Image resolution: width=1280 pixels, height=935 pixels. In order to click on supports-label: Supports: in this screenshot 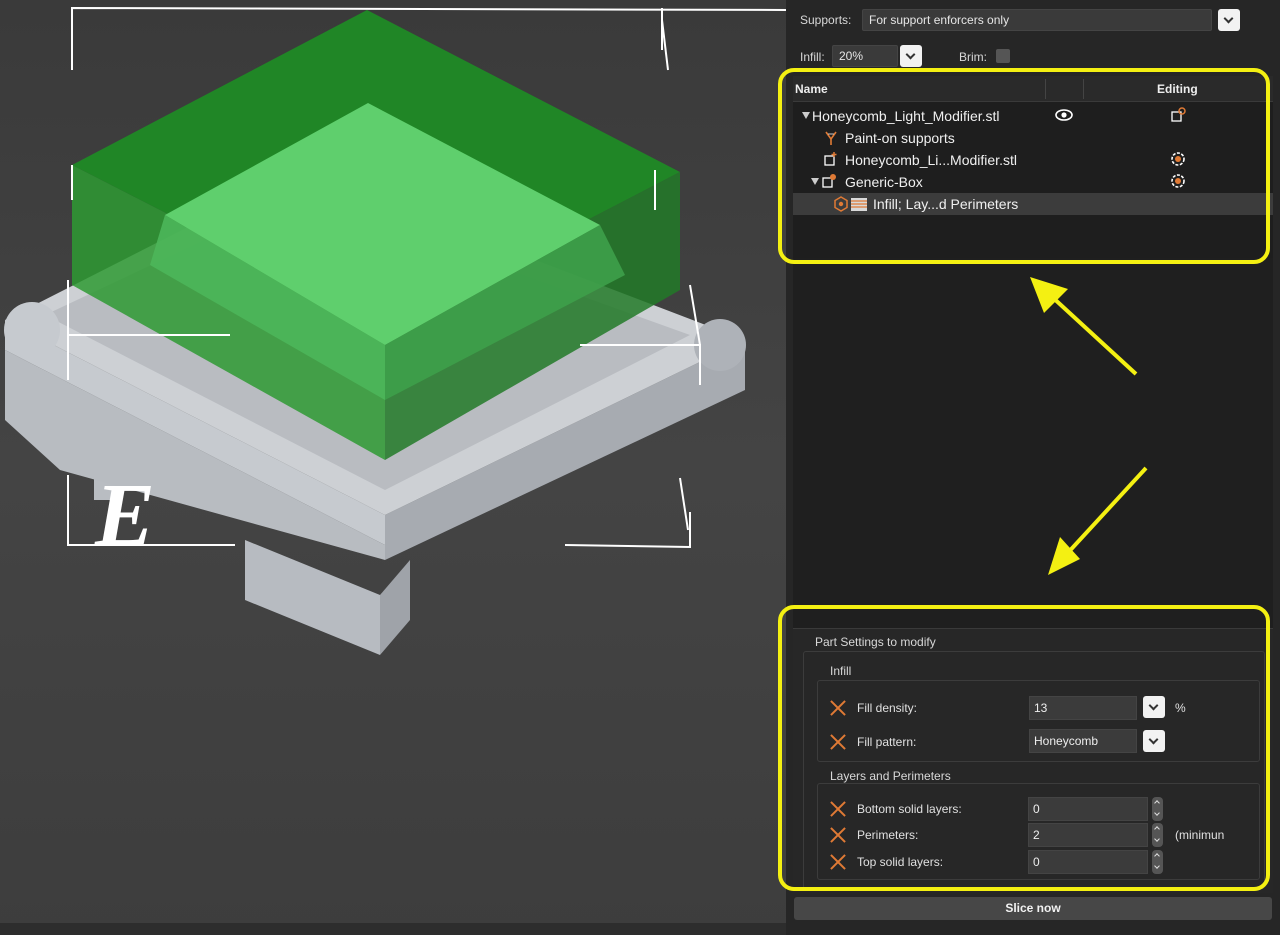, I will do `click(826, 20)`.